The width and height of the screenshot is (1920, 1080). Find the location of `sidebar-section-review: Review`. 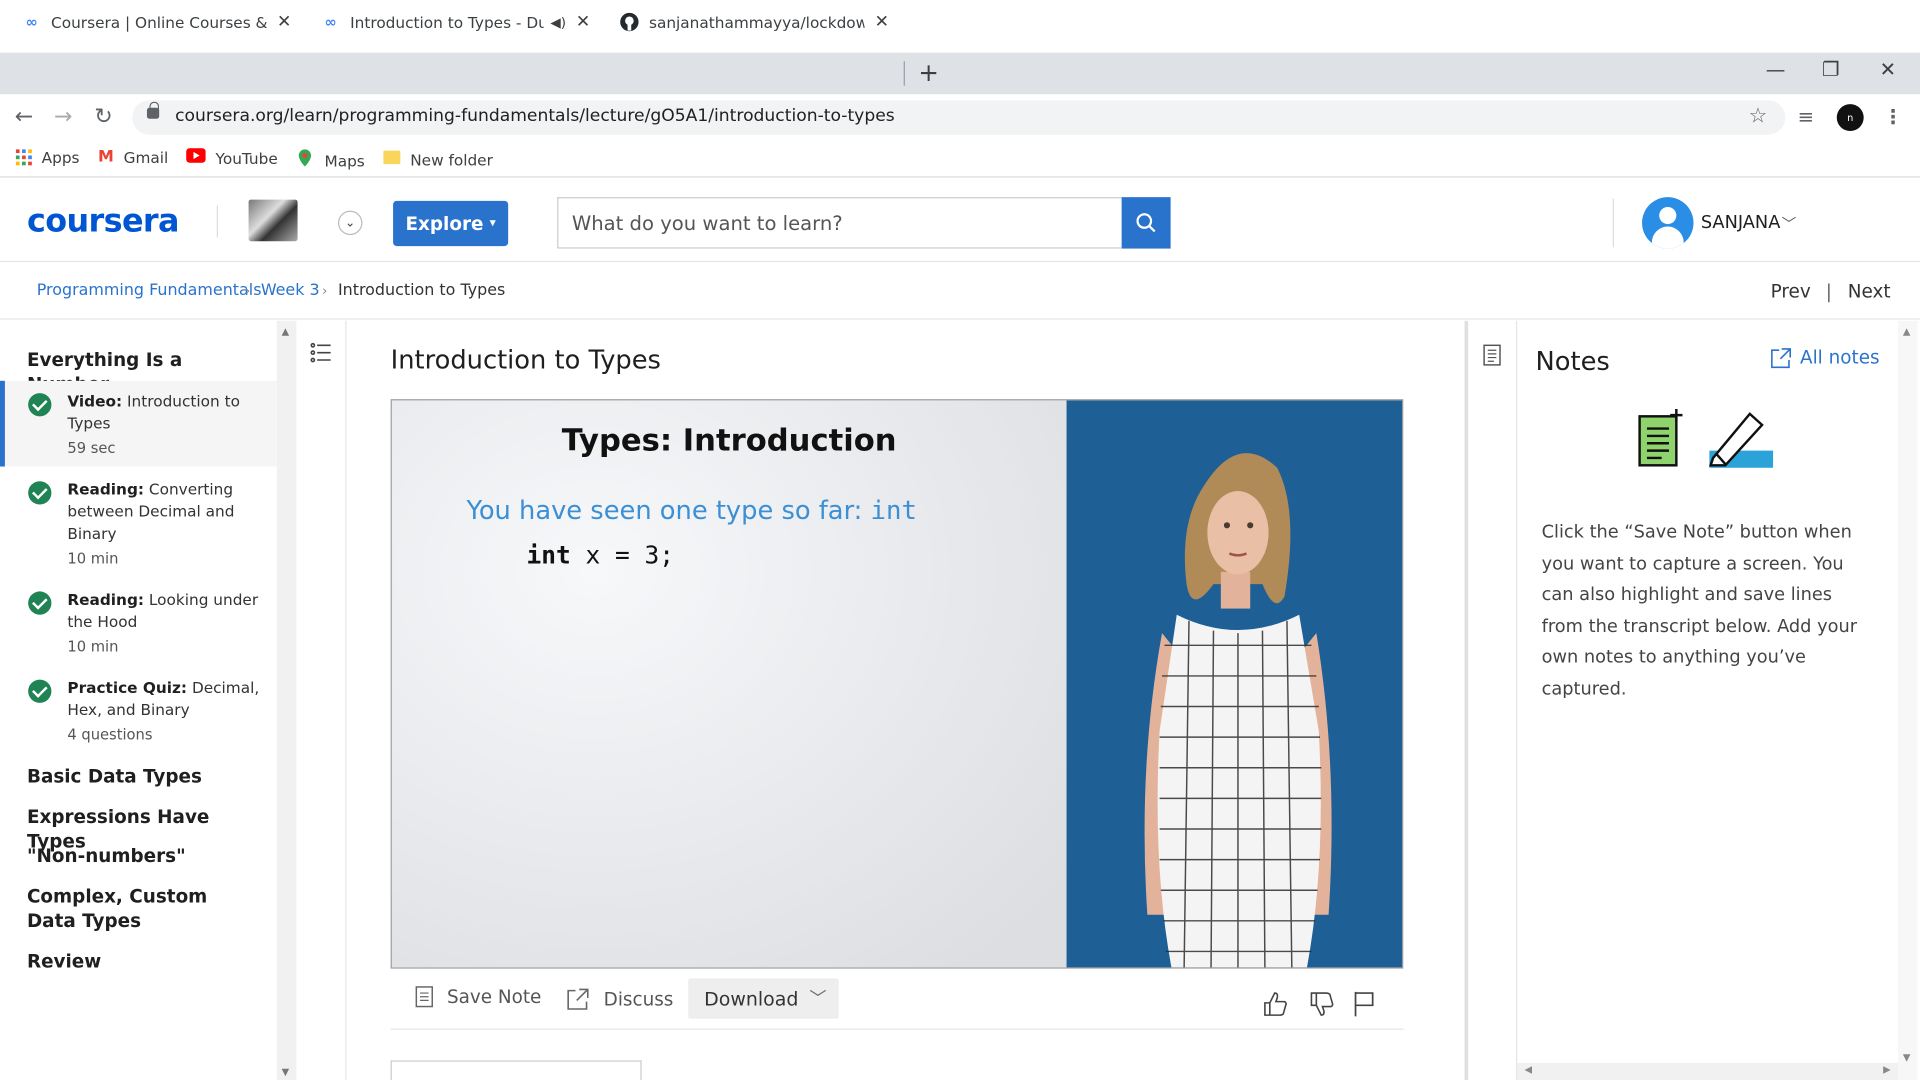

sidebar-section-review: Review is located at coordinates (143, 961).